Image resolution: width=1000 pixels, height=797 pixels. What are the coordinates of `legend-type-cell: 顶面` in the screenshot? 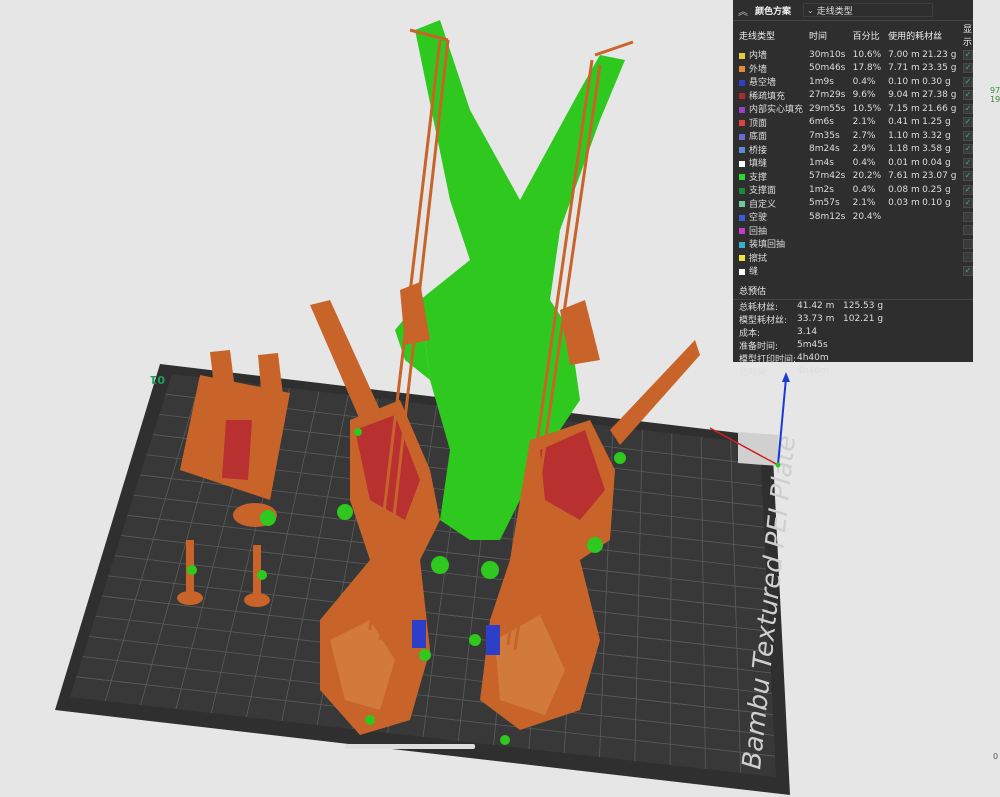 It's located at (768, 123).